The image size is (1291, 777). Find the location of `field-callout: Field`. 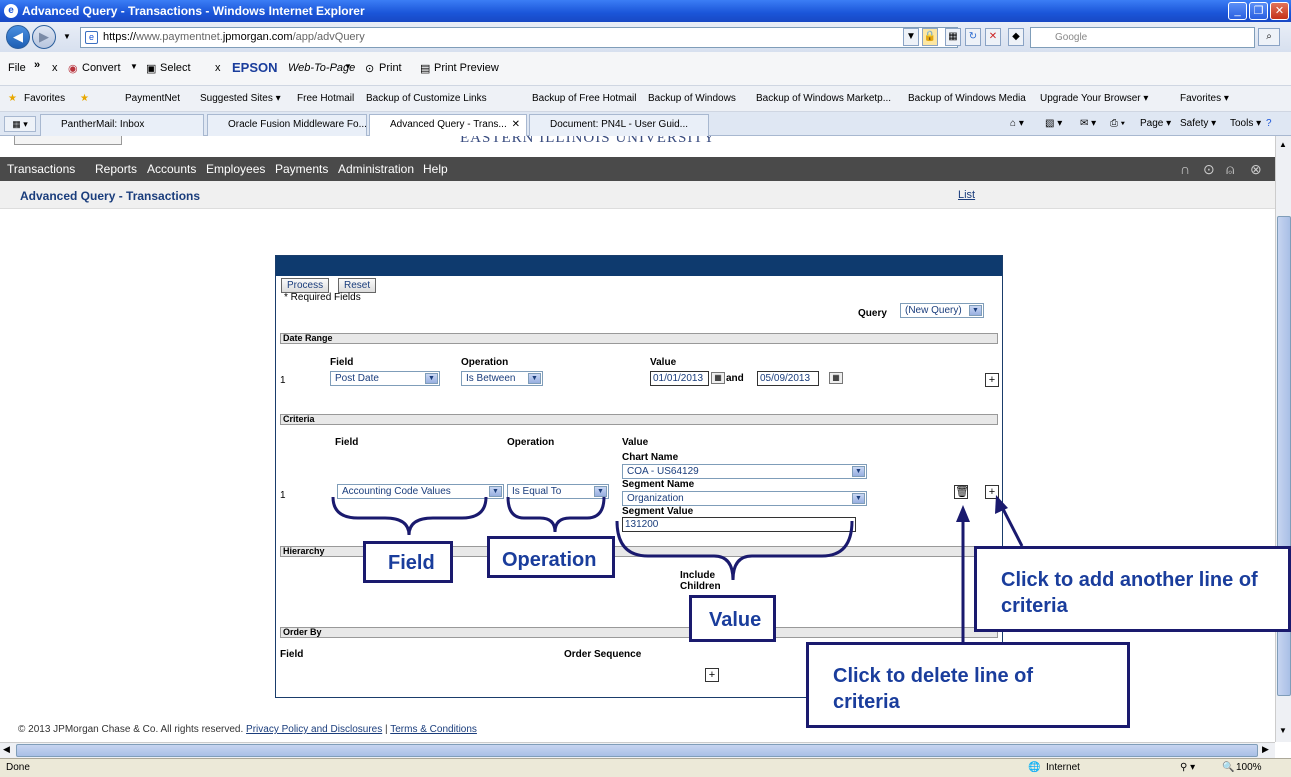

field-callout: Field is located at coordinates (408, 562).